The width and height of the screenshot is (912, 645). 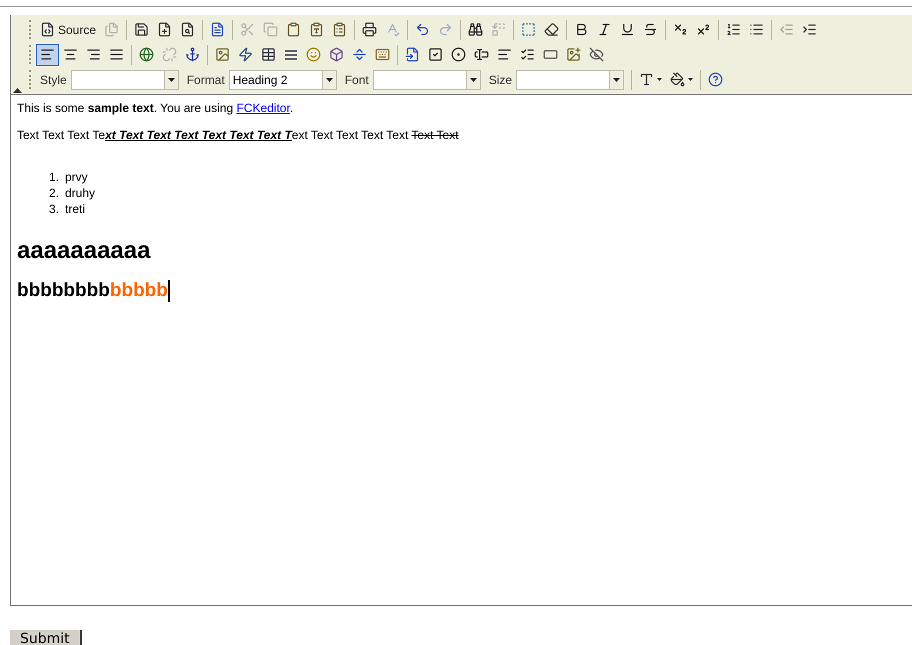 What do you see at coordinates (294, 29) in the screenshot?
I see `clipboard-icon` at bounding box center [294, 29].